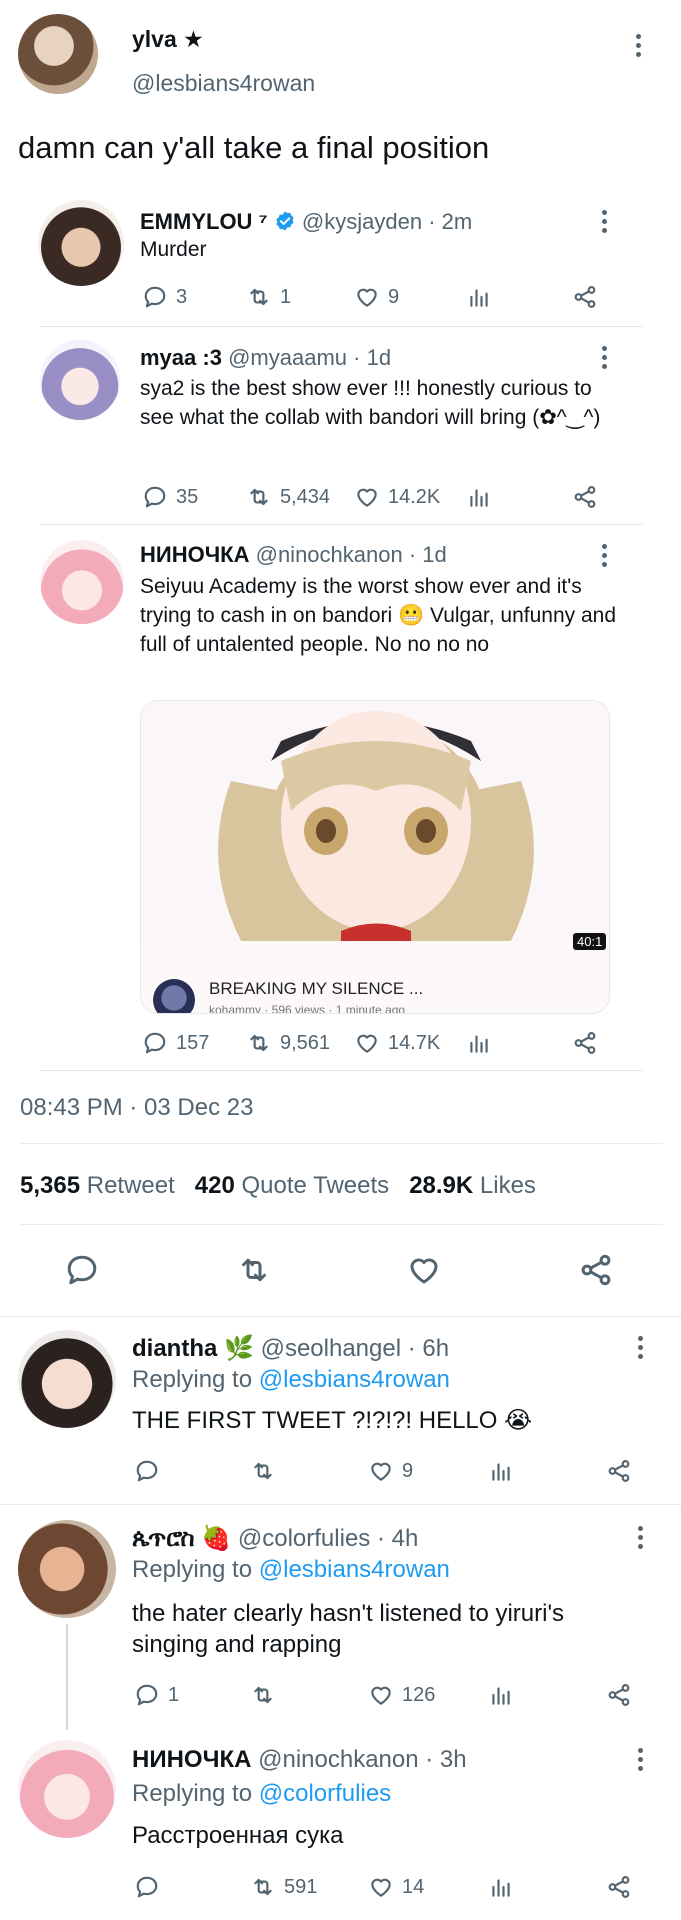 The image size is (681, 1920). What do you see at coordinates (175, 1043) in the screenshot?
I see `reply-button: 157` at bounding box center [175, 1043].